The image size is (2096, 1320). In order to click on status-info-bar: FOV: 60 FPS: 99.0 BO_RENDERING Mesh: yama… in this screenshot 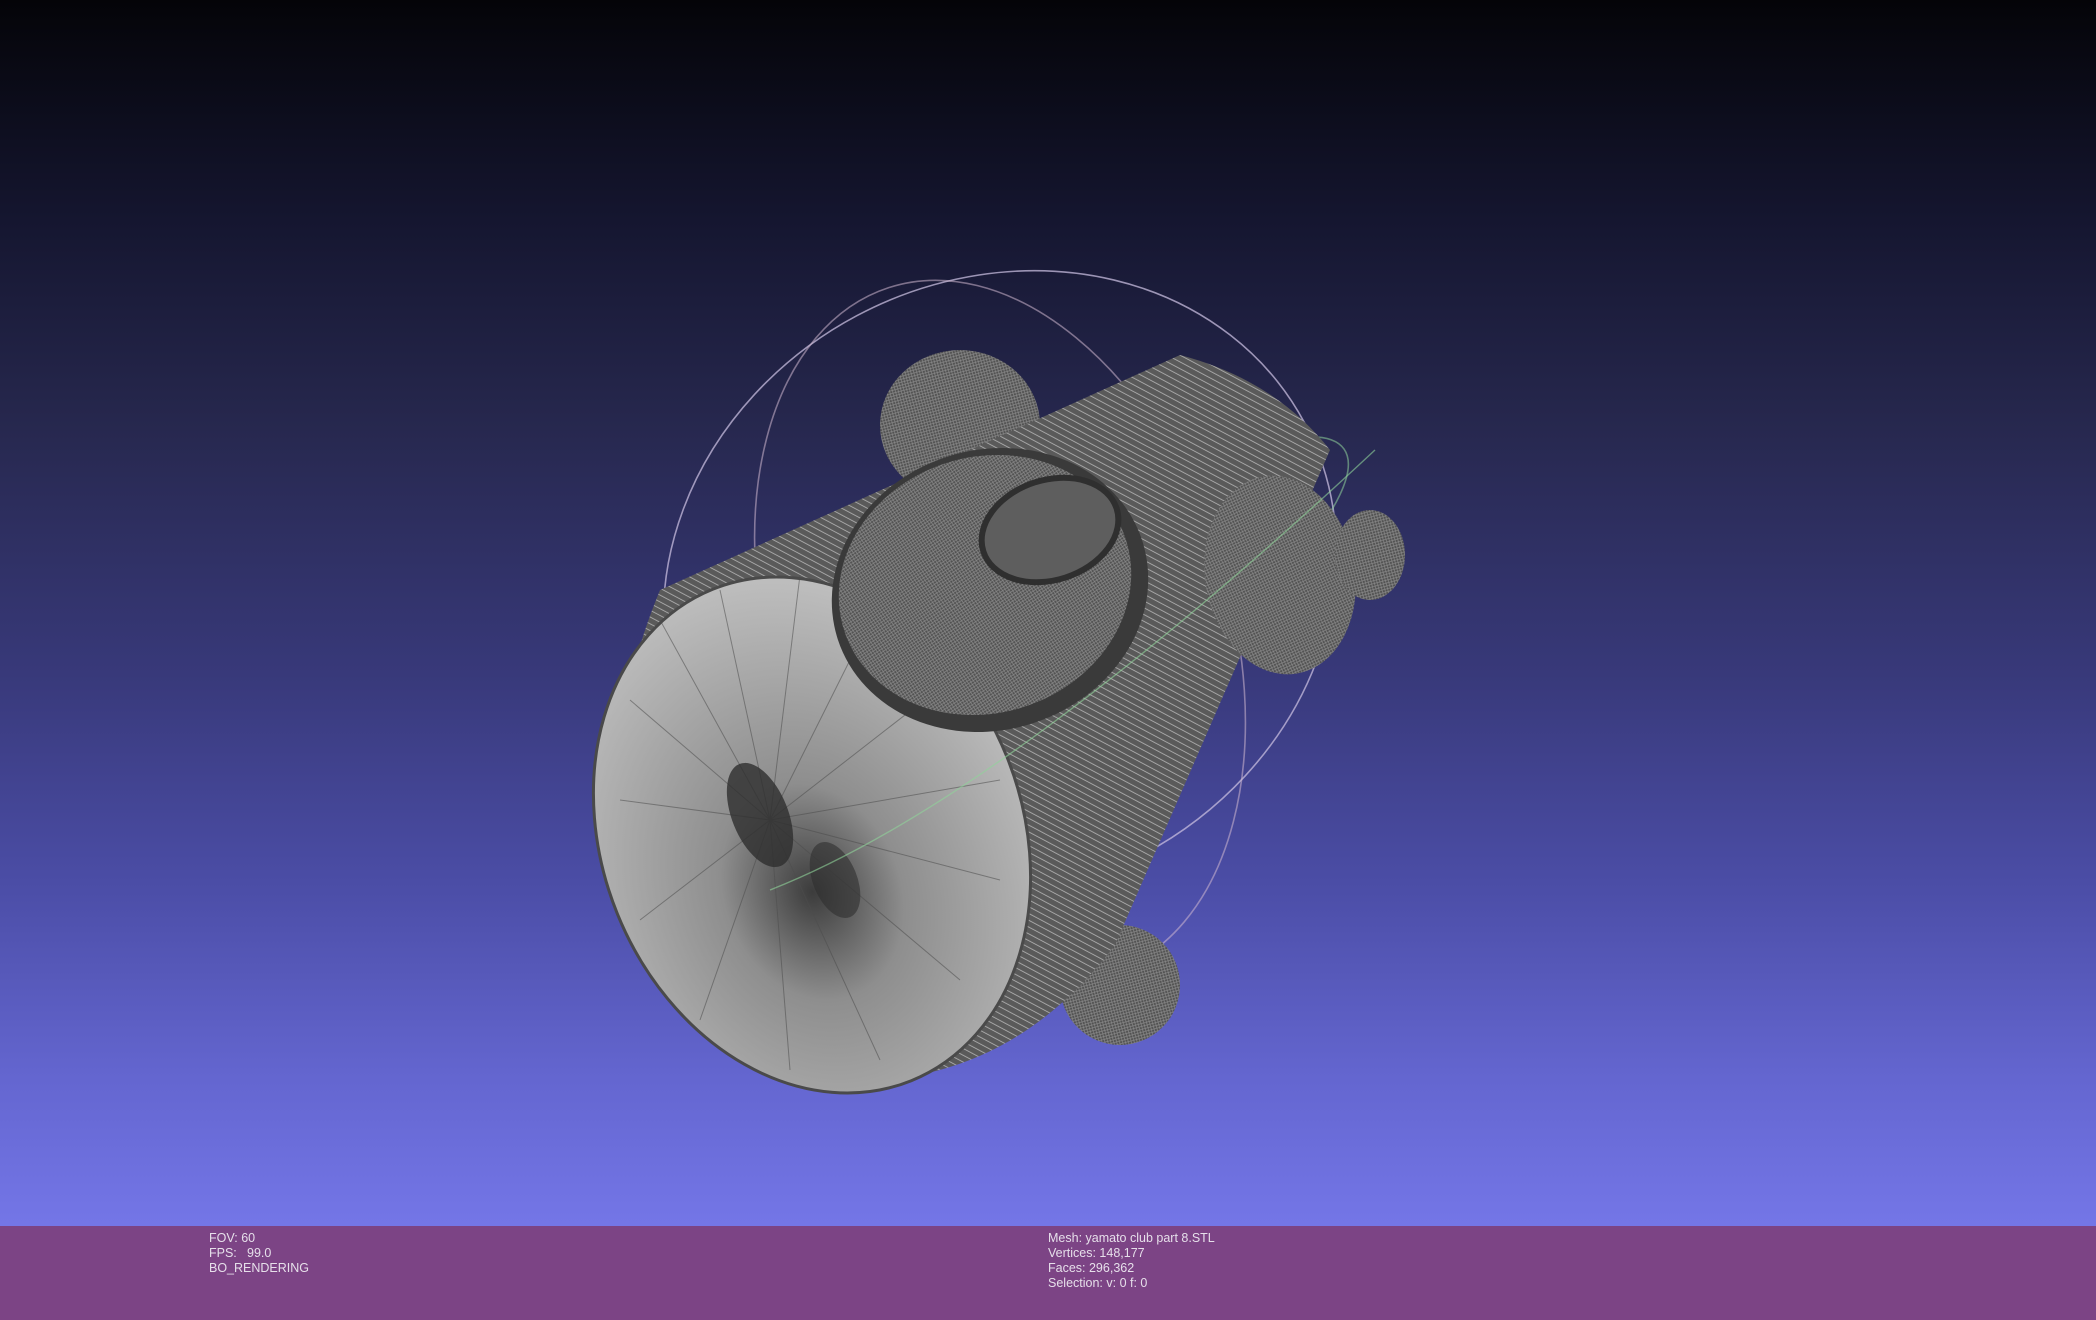, I will do `click(1048, 1273)`.